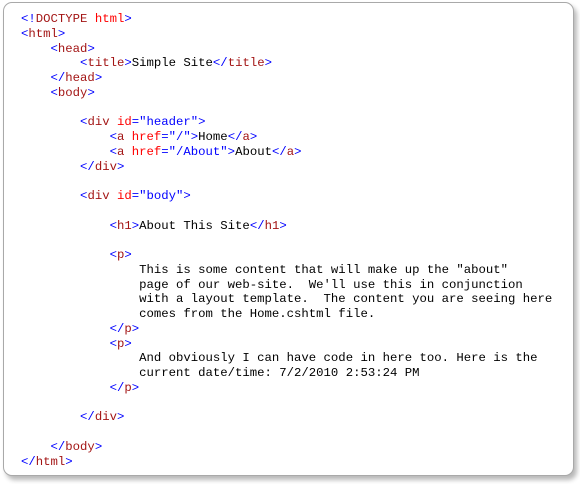  Describe the element at coordinates (246, 137) in the screenshot. I see `code-token: a` at that location.